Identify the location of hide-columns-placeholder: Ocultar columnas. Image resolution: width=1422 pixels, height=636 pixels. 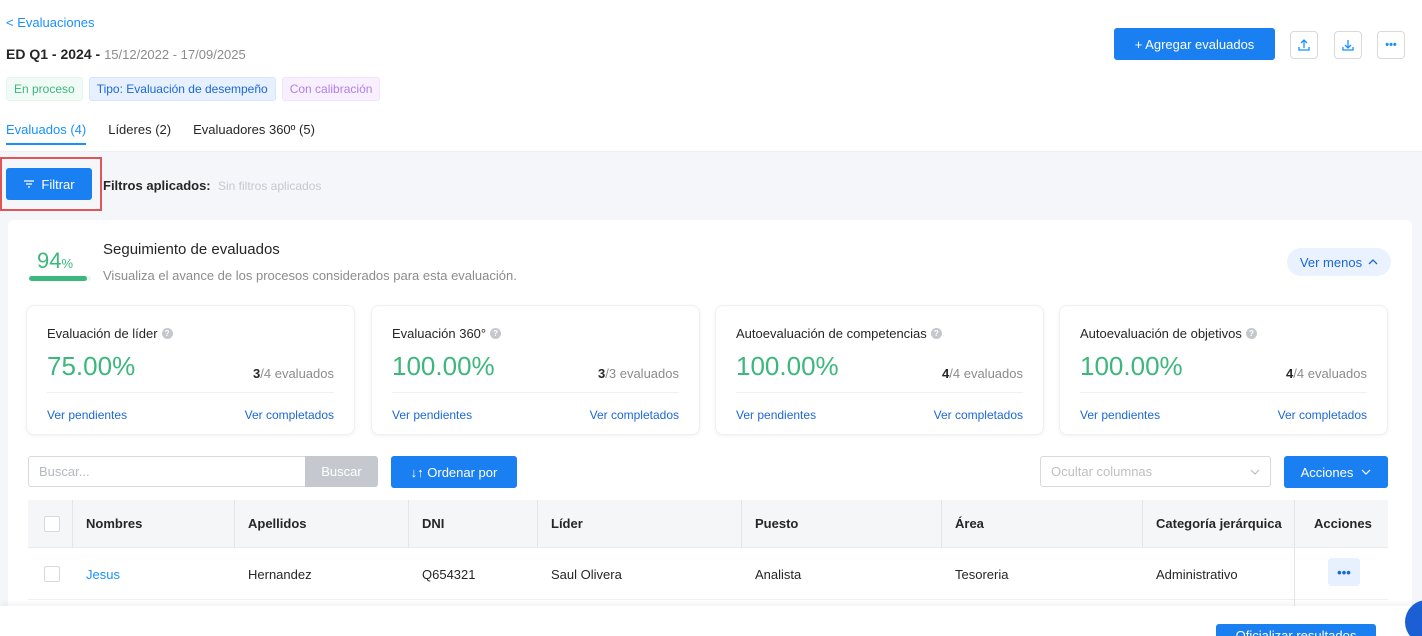
(1102, 471).